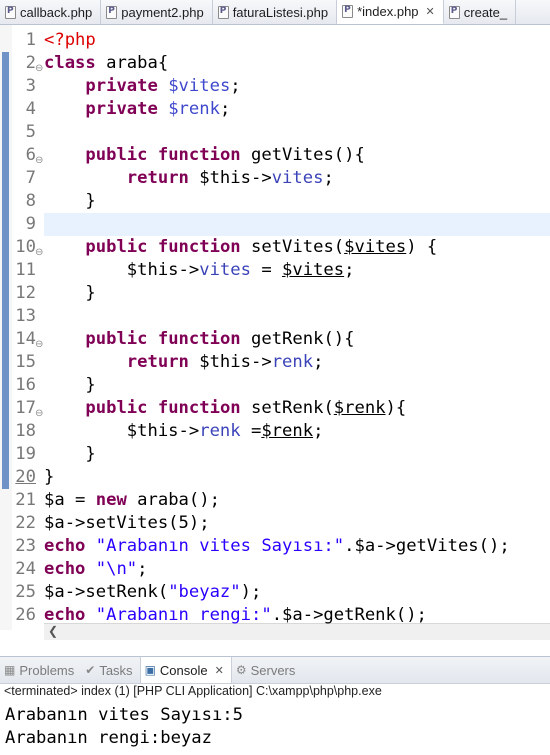  What do you see at coordinates (235, 615) in the screenshot?
I see `code-text: echo "Arabanın rengi:".$a->getRenk();` at bounding box center [235, 615].